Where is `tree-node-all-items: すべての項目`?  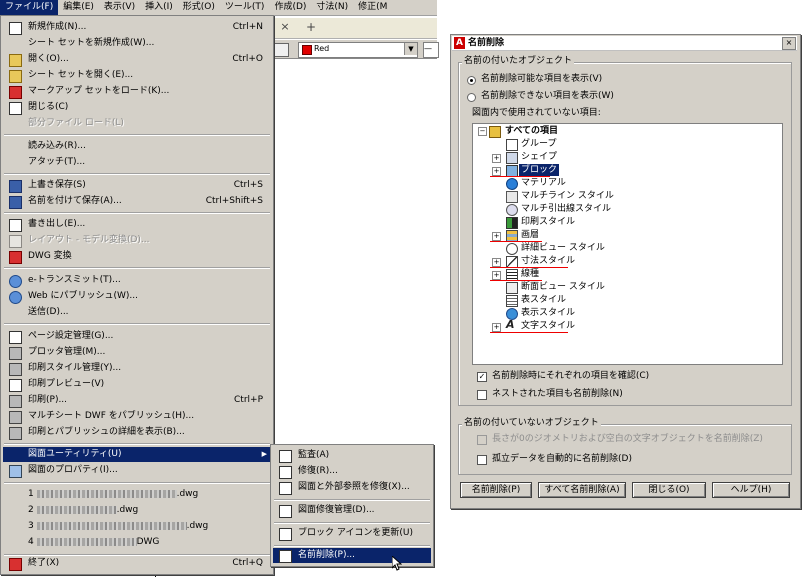 tree-node-all-items: すべての項目 is located at coordinates (531, 131).